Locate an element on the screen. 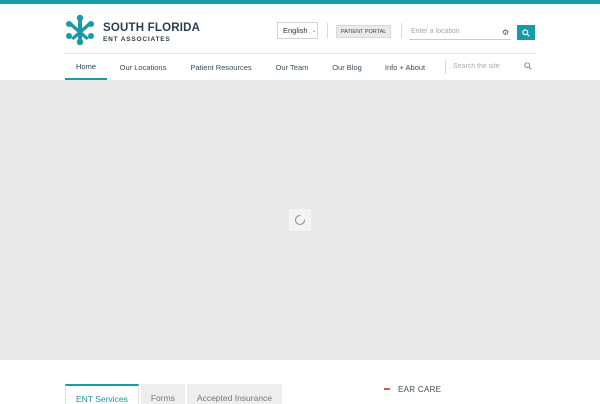  nav-divider is located at coordinates (445, 67).